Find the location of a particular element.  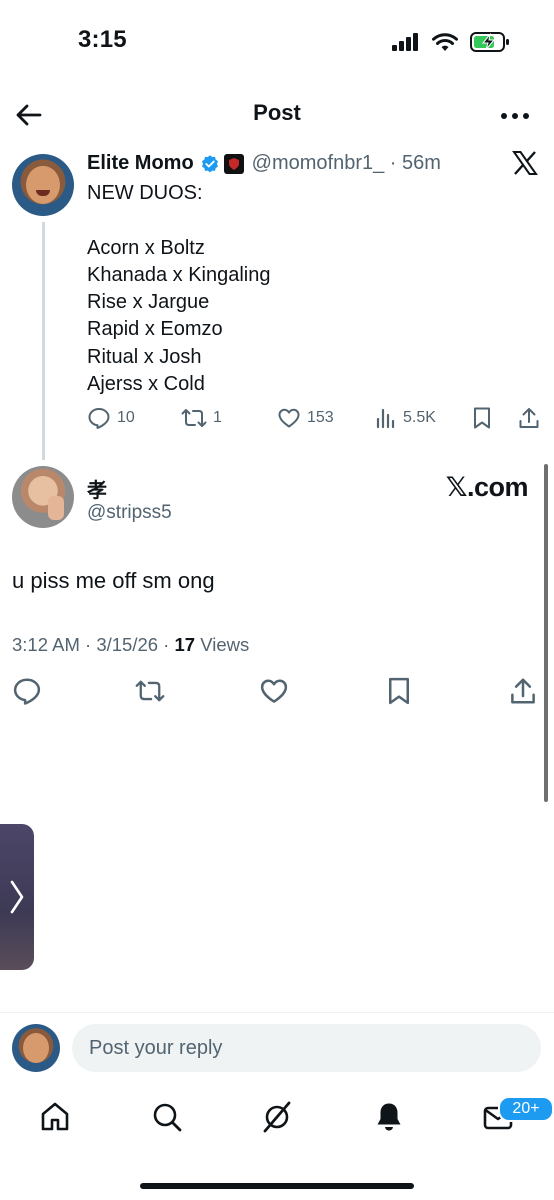

like-action: 153 is located at coordinates (305, 418).